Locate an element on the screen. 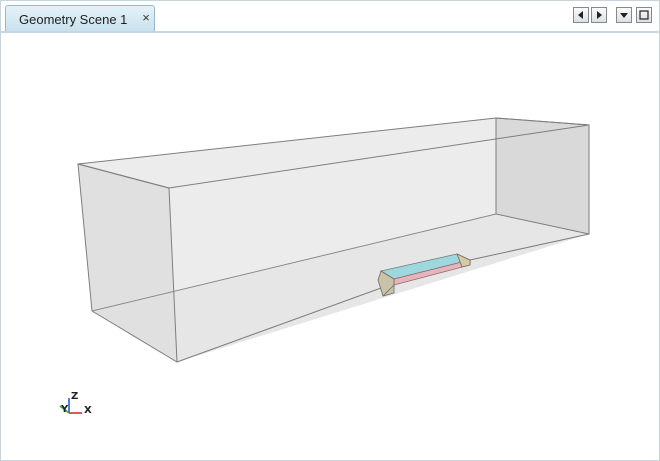 The image size is (660, 461). tab-close-icon: × is located at coordinates (146, 18).